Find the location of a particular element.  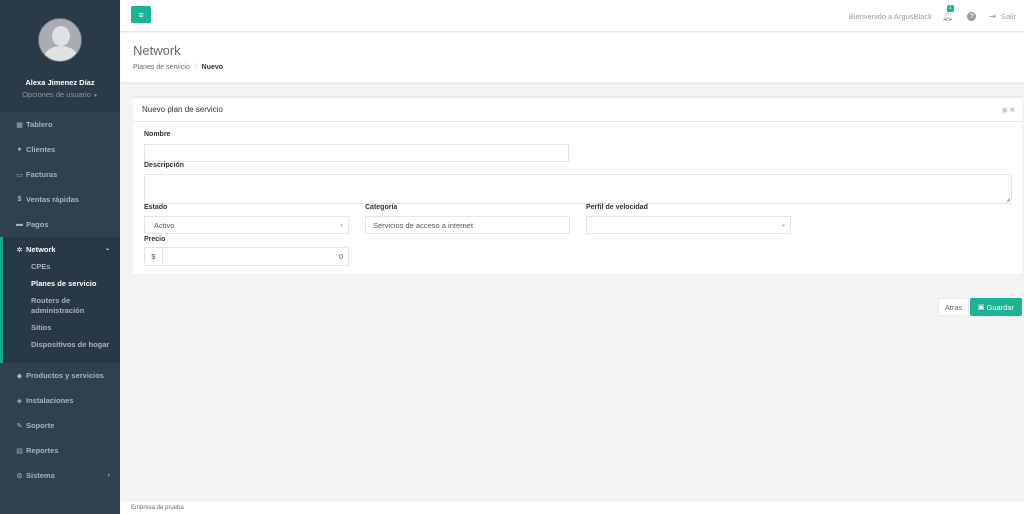

topbar: ≡ Bienvenido a ArgusBlack 🔔︎ 1 ? ⇥ Salir is located at coordinates (572, 16).